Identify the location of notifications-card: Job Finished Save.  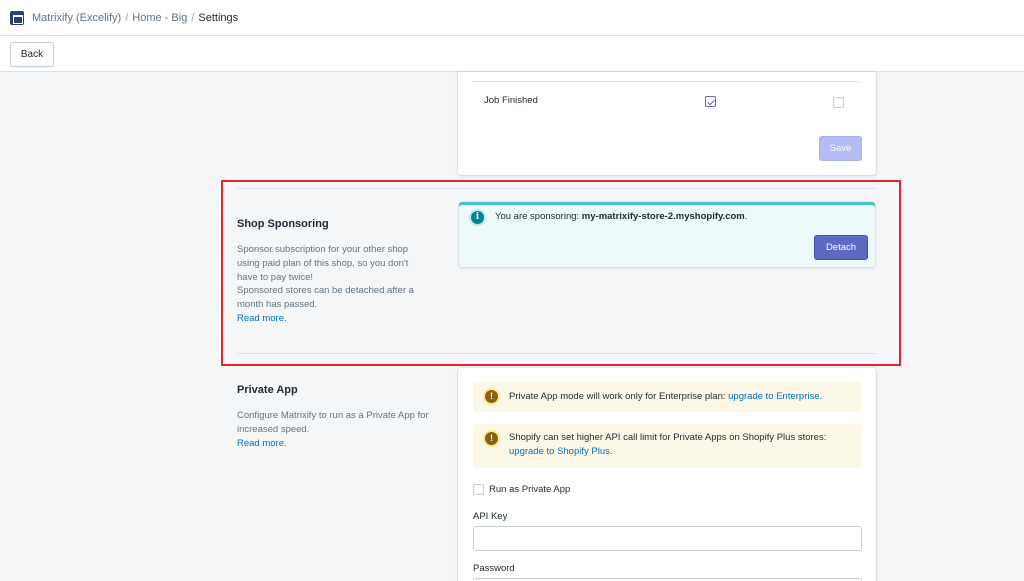
(667, 123).